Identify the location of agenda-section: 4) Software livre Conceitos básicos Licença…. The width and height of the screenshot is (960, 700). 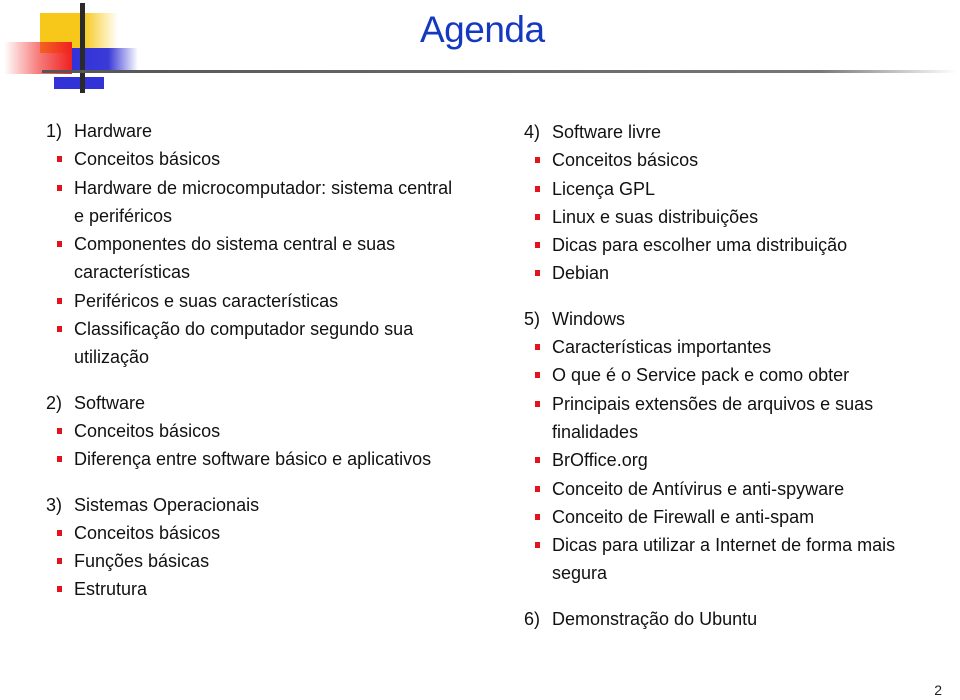
(739, 203).